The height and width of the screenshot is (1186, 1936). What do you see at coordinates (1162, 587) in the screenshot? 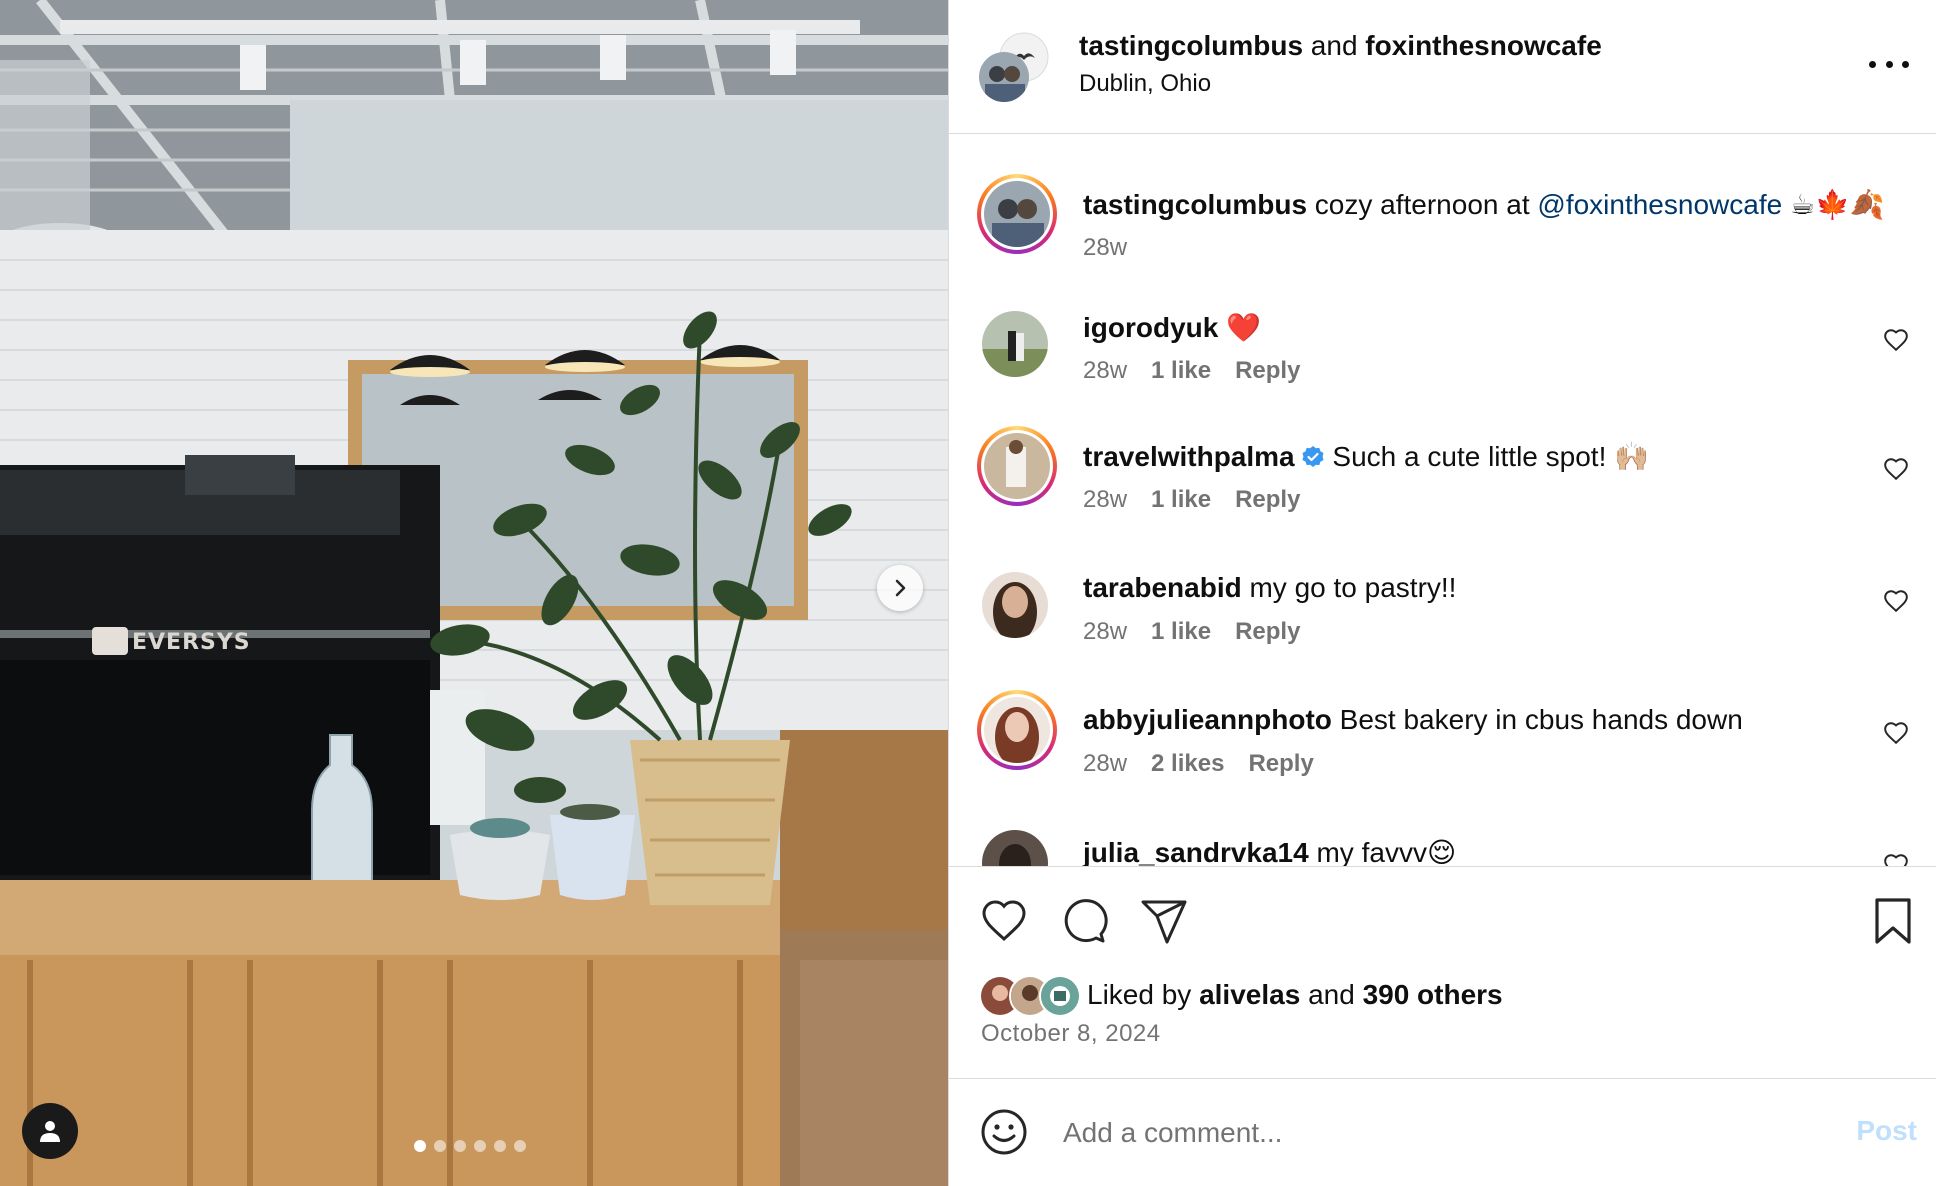
I see `comment-username: tarabenabid` at bounding box center [1162, 587].